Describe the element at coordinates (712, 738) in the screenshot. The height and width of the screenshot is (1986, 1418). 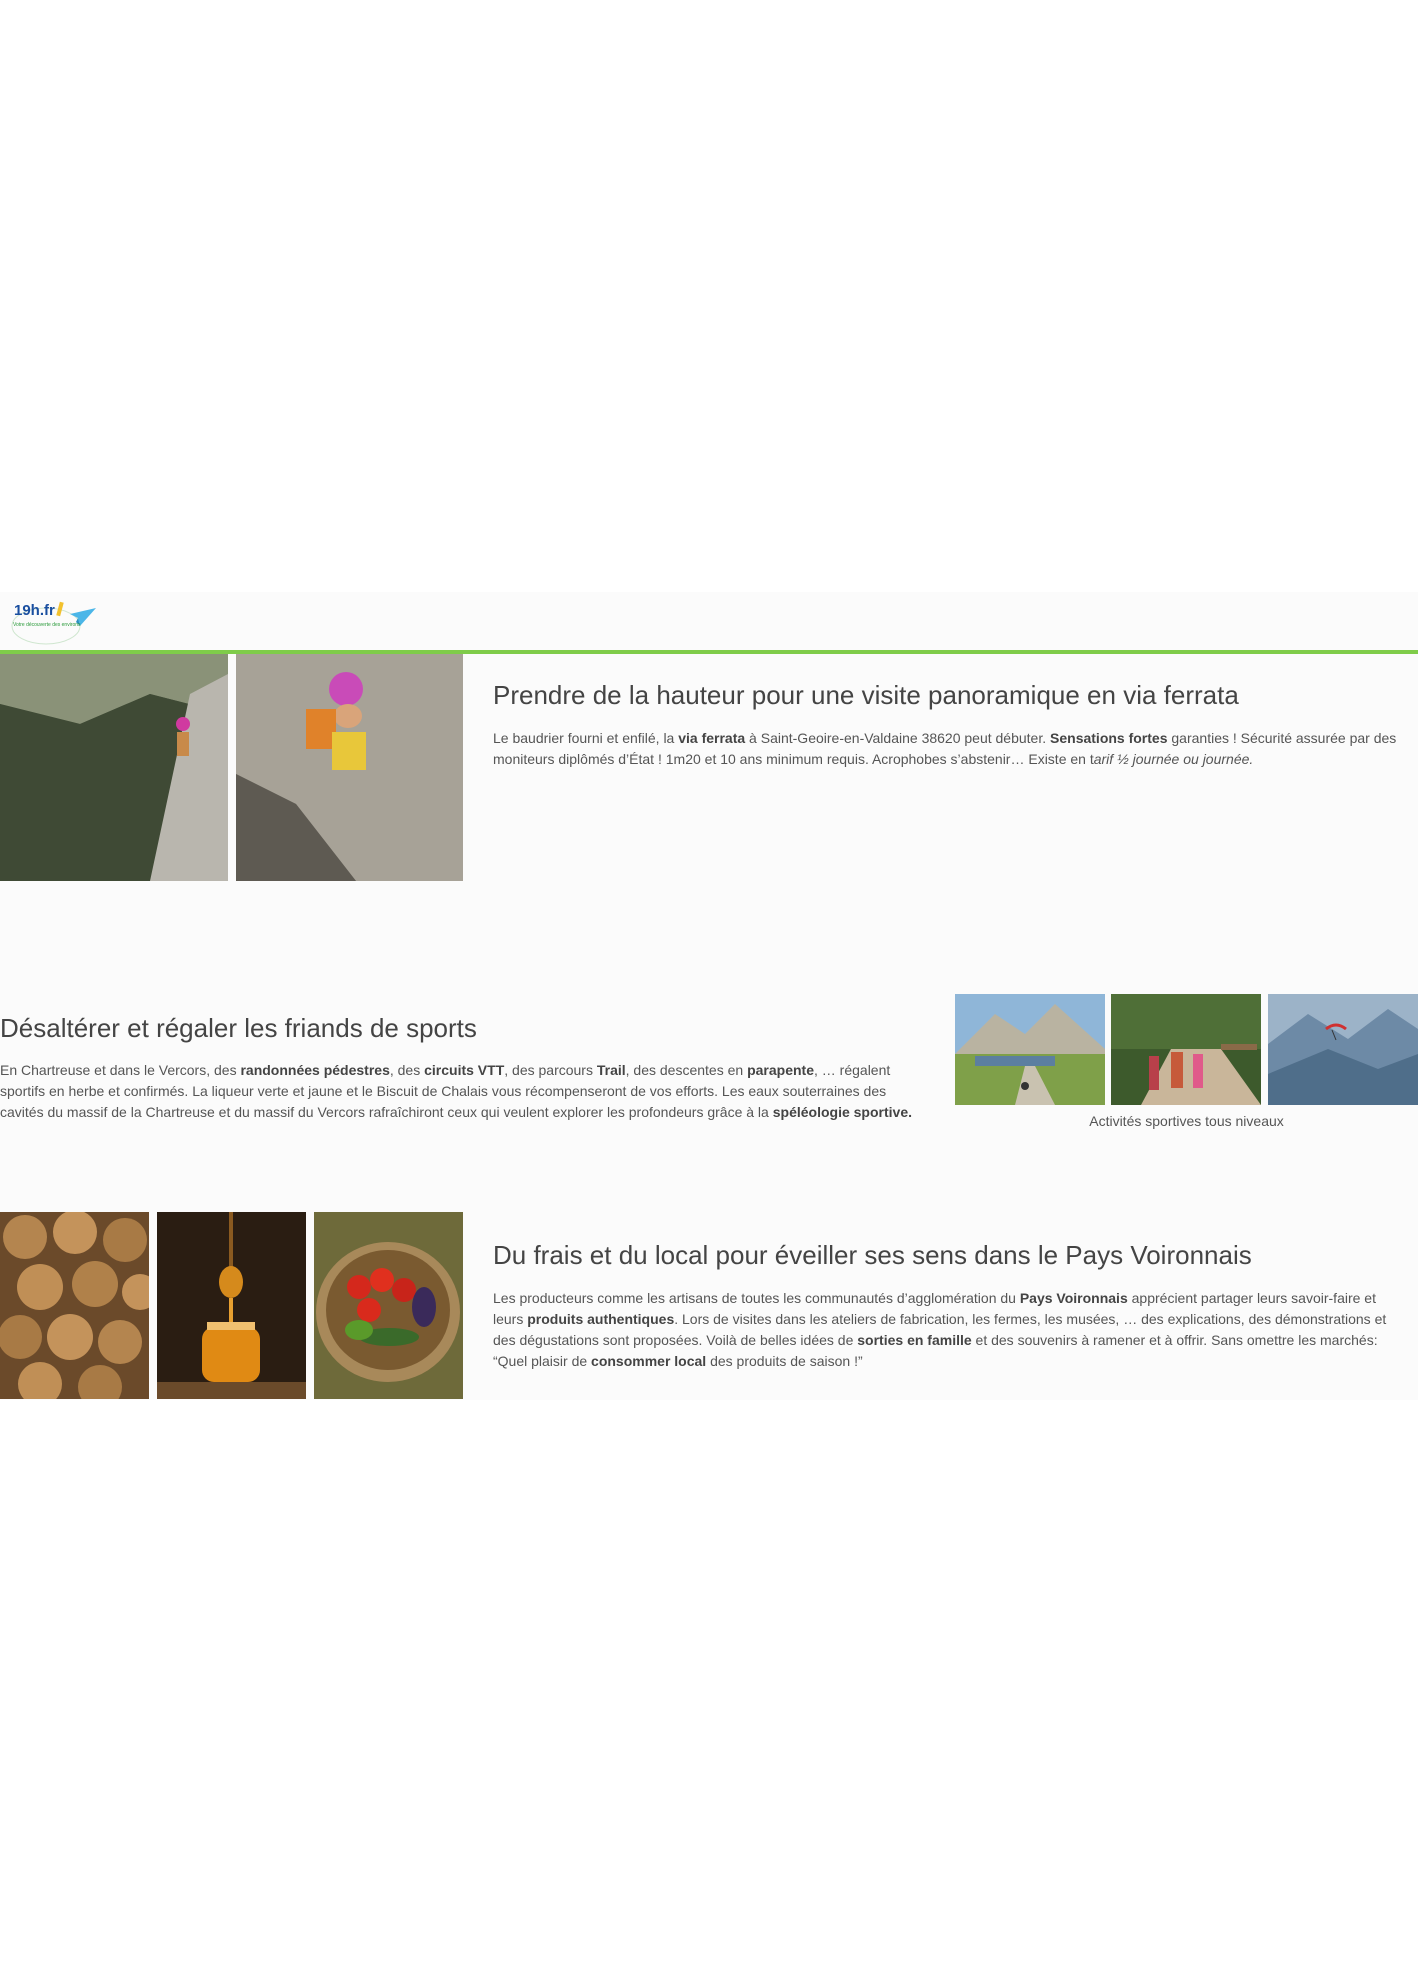
I see `keyword-via-ferrata: via ferrata` at that location.